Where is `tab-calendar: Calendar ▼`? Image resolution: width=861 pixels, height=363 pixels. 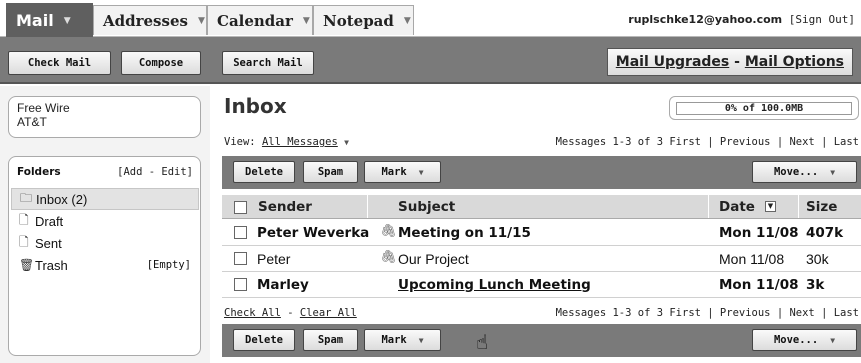 tab-calendar: Calendar ▼ is located at coordinates (260, 20).